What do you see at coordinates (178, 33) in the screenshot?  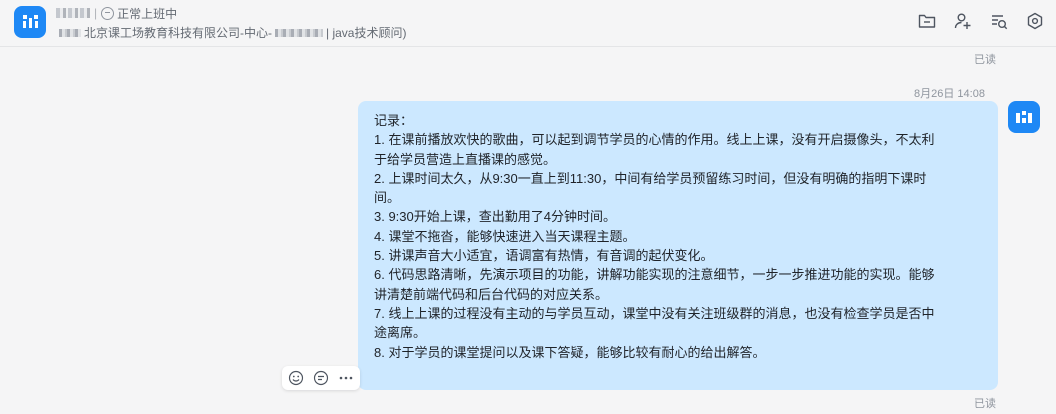 I see `org-prefix: 北京课工场教育科技有限公司-中心-` at bounding box center [178, 33].